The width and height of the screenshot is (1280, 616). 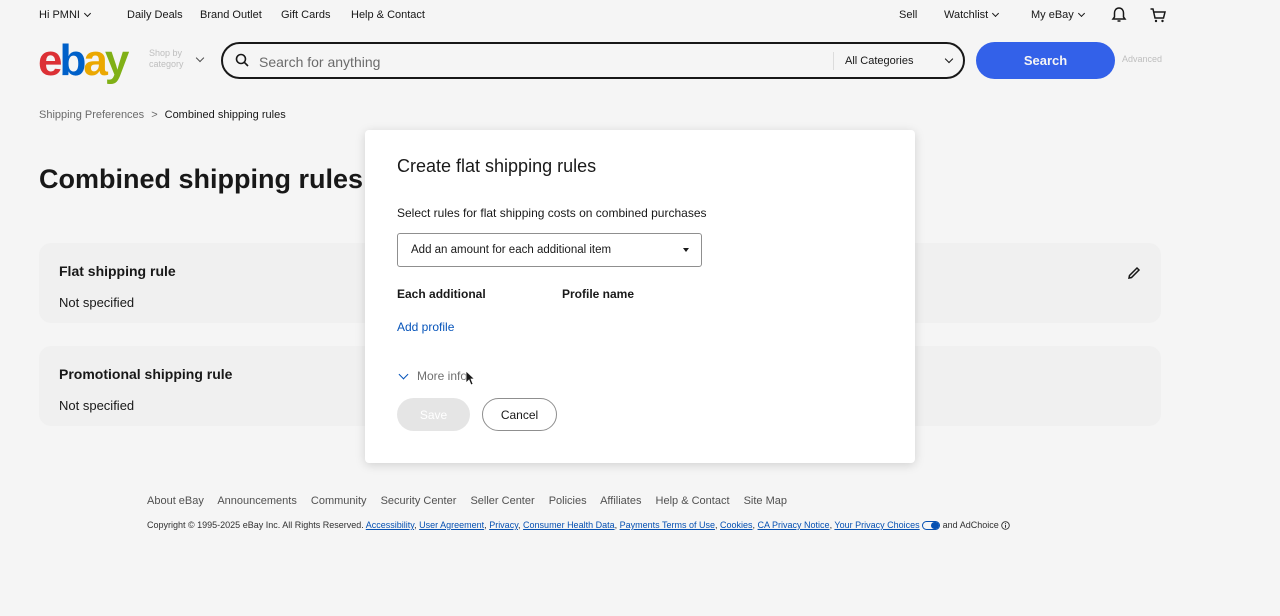 I want to click on add-profile-link: Add profile, so click(x=425, y=327).